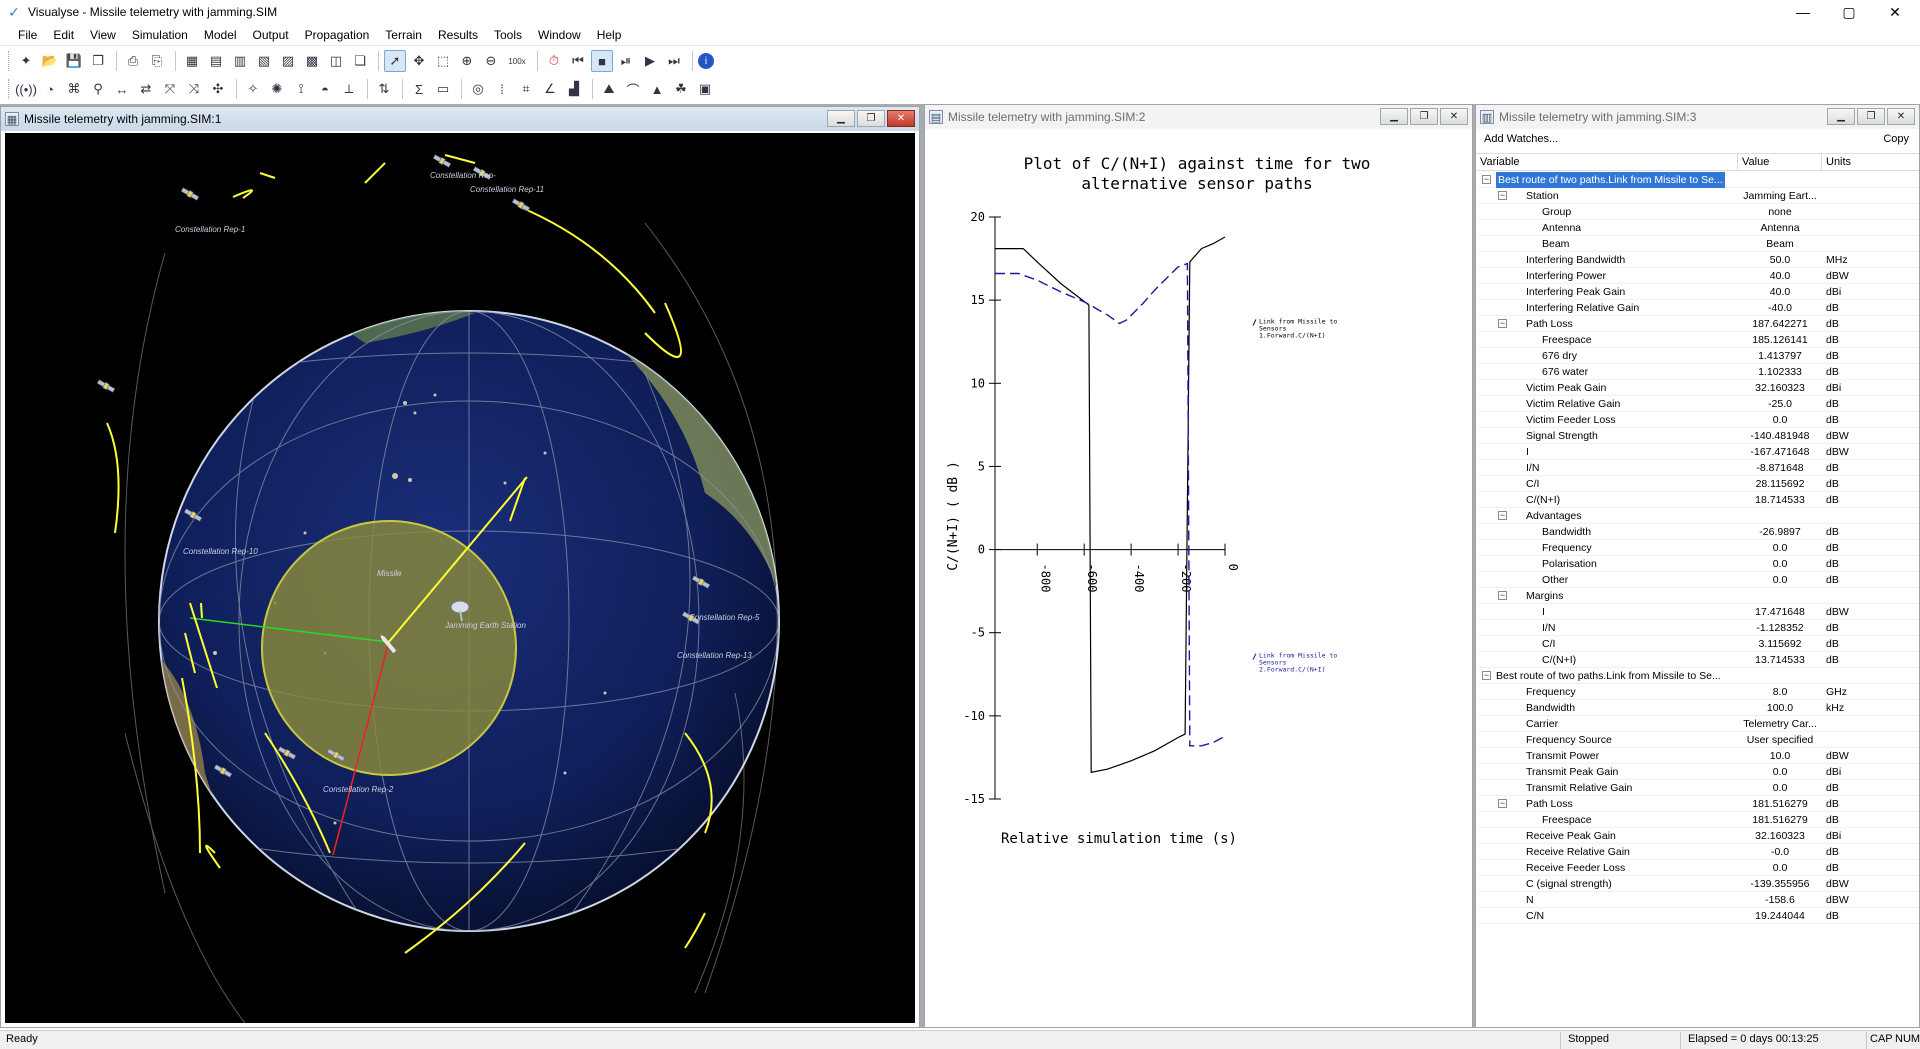  What do you see at coordinates (609, 89) in the screenshot?
I see `terrain-icon: ⛰` at bounding box center [609, 89].